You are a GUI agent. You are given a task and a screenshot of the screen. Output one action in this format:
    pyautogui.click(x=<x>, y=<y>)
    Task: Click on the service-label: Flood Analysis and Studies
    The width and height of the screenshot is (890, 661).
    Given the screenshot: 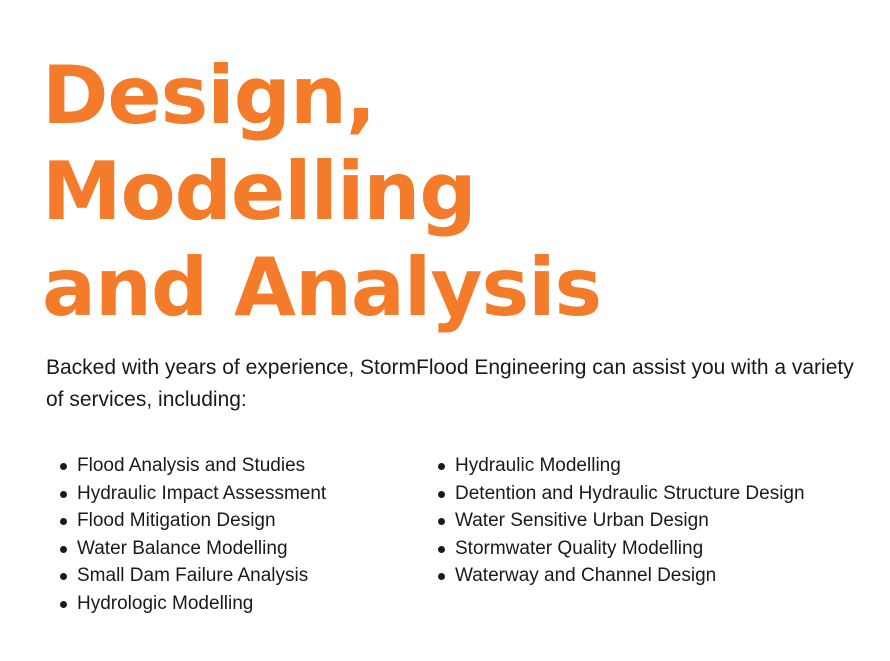 What is the action you would take?
    pyautogui.click(x=191, y=465)
    